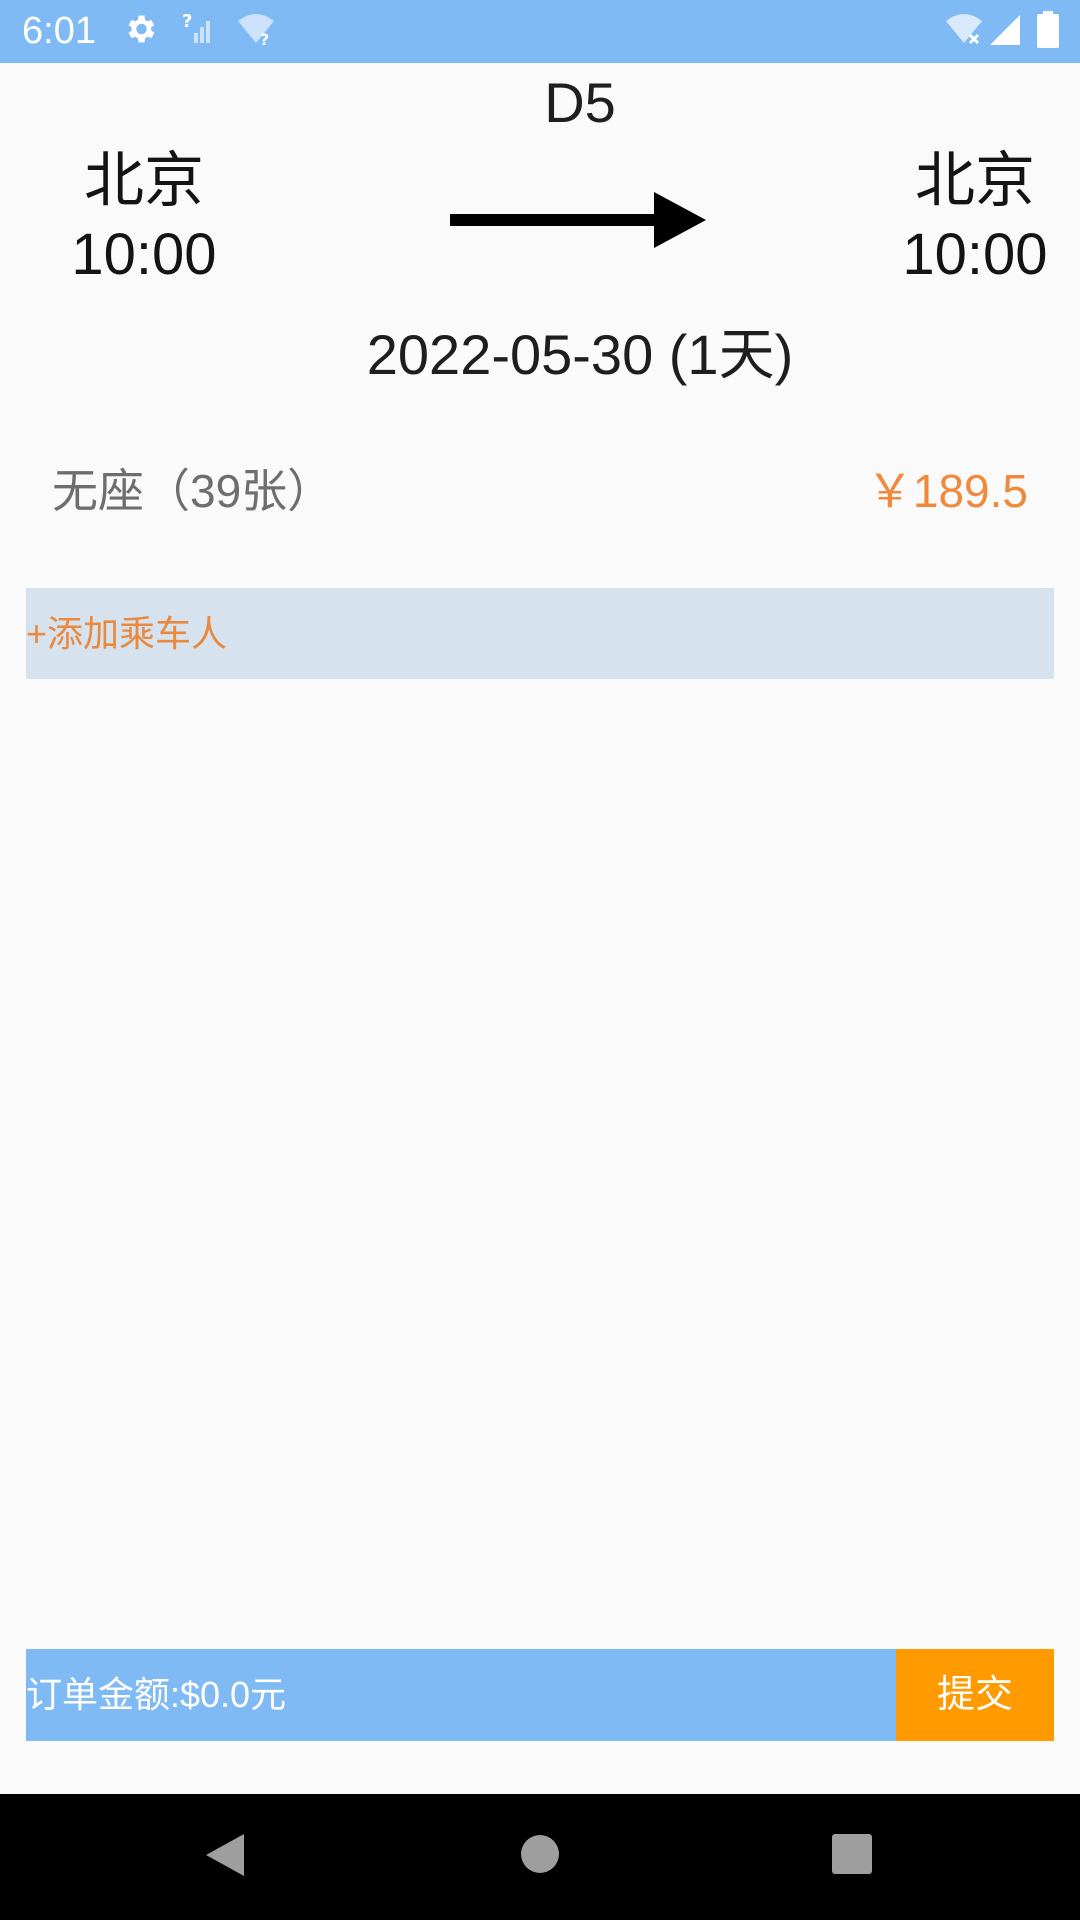 The width and height of the screenshot is (1080, 1920). What do you see at coordinates (256, 30) in the screenshot?
I see `wifi-unknown-icon: ?` at bounding box center [256, 30].